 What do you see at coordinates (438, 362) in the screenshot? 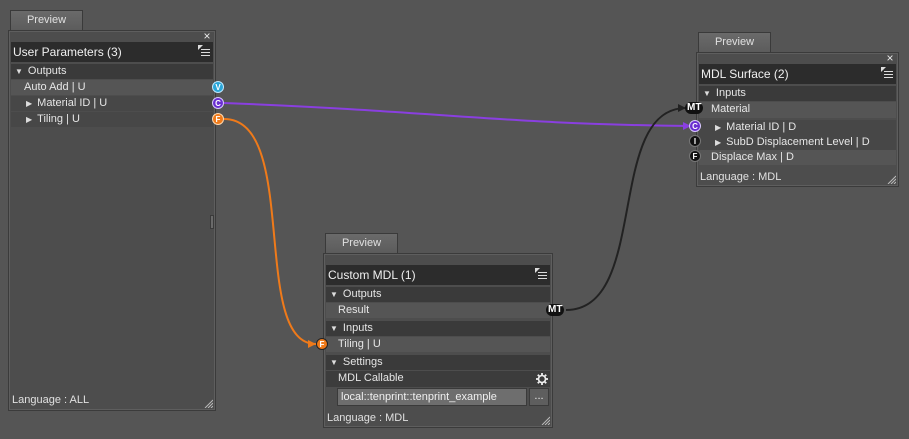
I see `settings-section-header: ▼ Settings` at bounding box center [438, 362].